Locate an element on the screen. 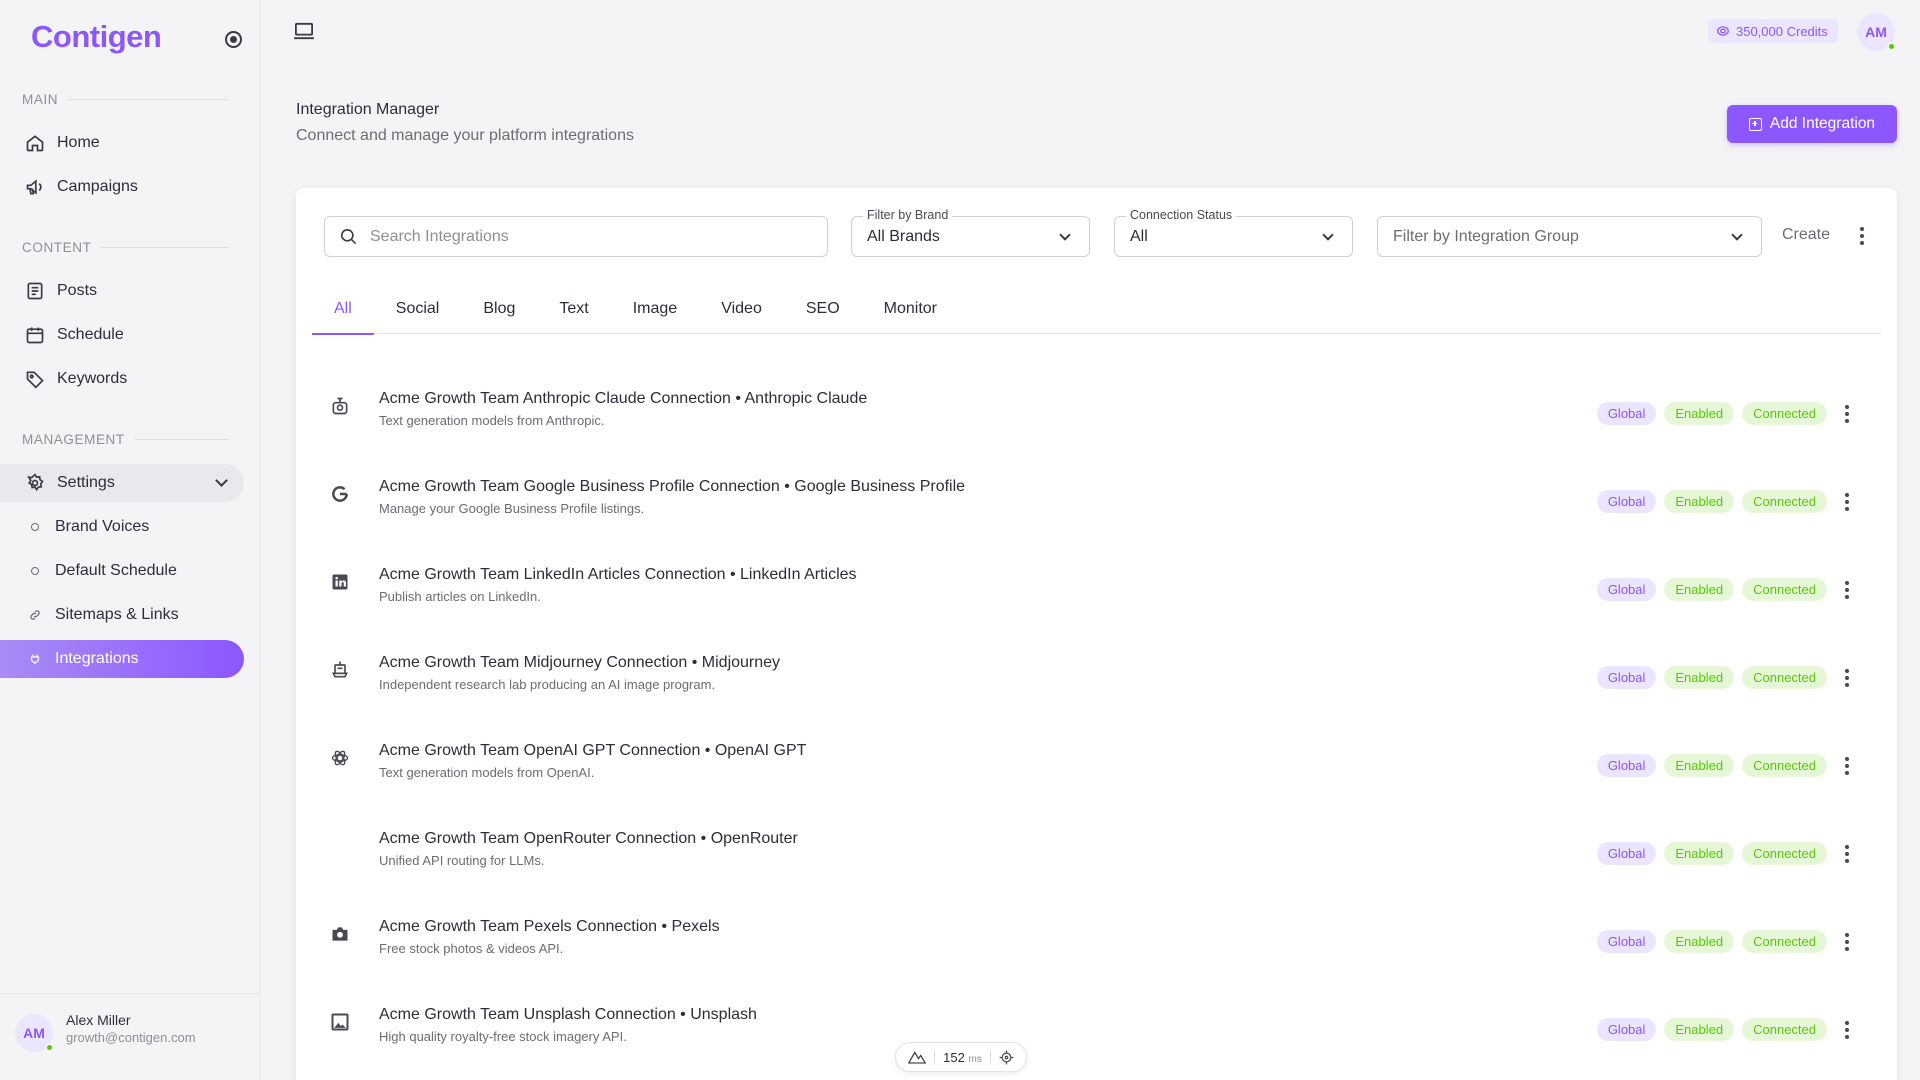 Image resolution: width=1920 pixels, height=1080 pixels. sidebar-item-keywords: Keywords is located at coordinates (122, 379).